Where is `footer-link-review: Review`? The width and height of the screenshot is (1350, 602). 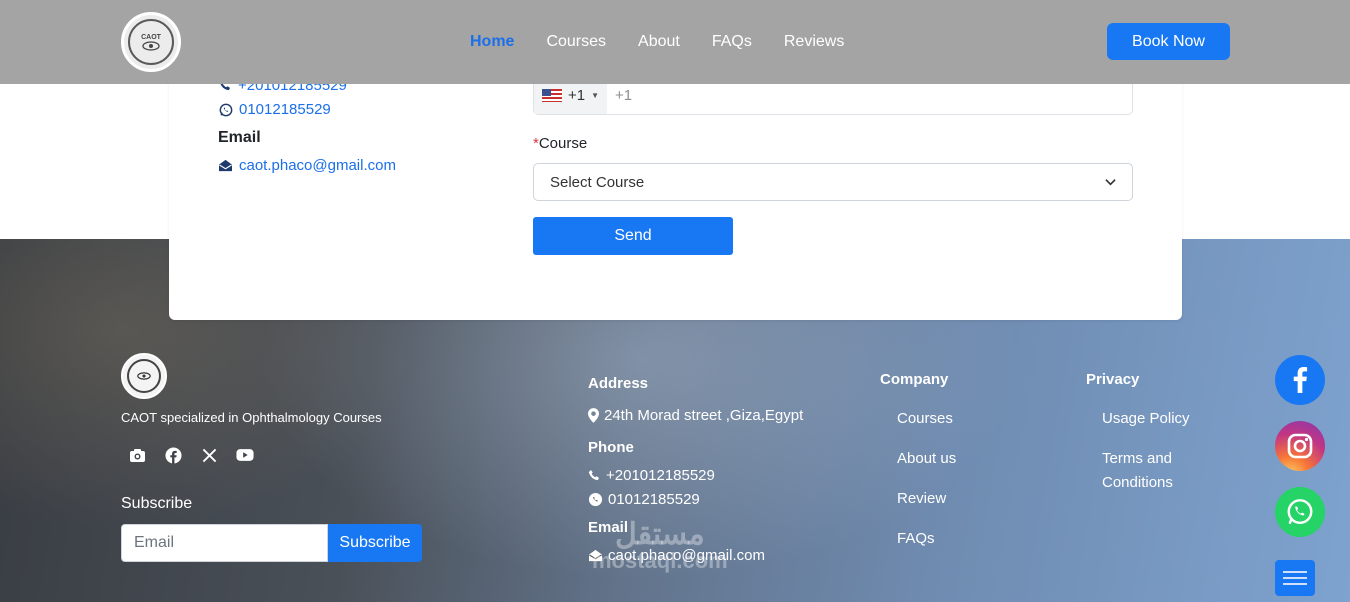 footer-link-review: Review is located at coordinates (921, 499).